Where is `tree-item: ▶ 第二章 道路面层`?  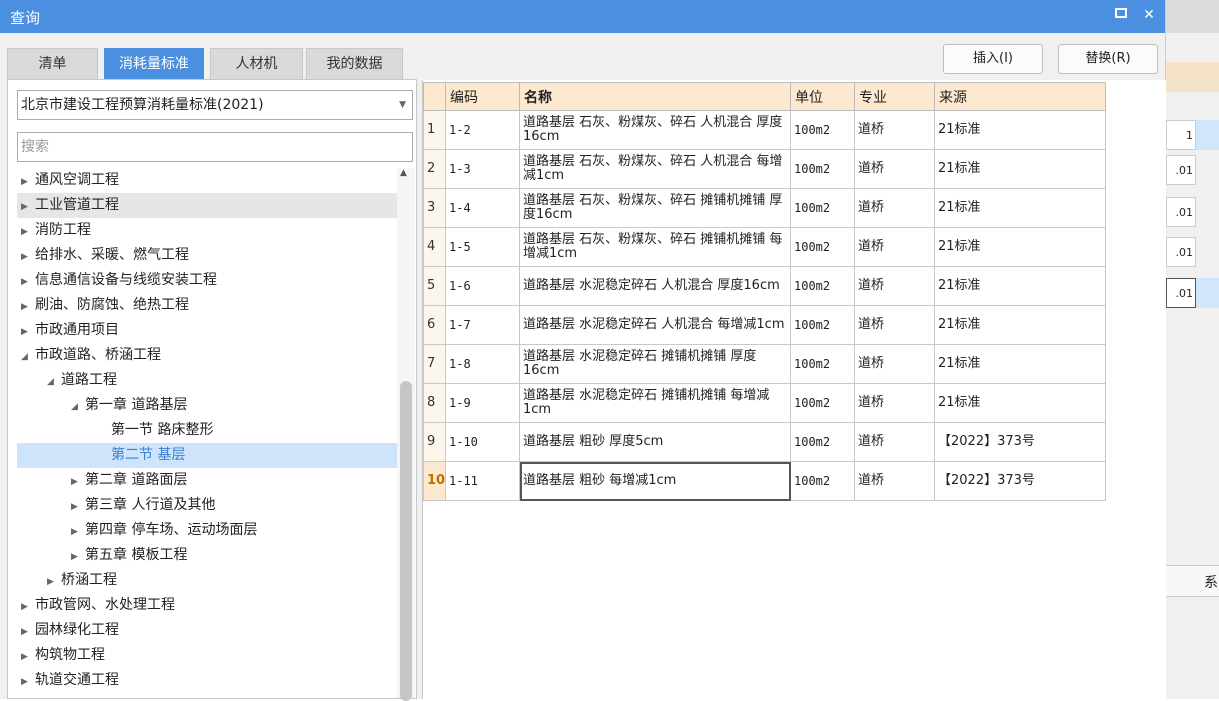
tree-item: ▶ 第二章 道路面层 is located at coordinates (129, 480).